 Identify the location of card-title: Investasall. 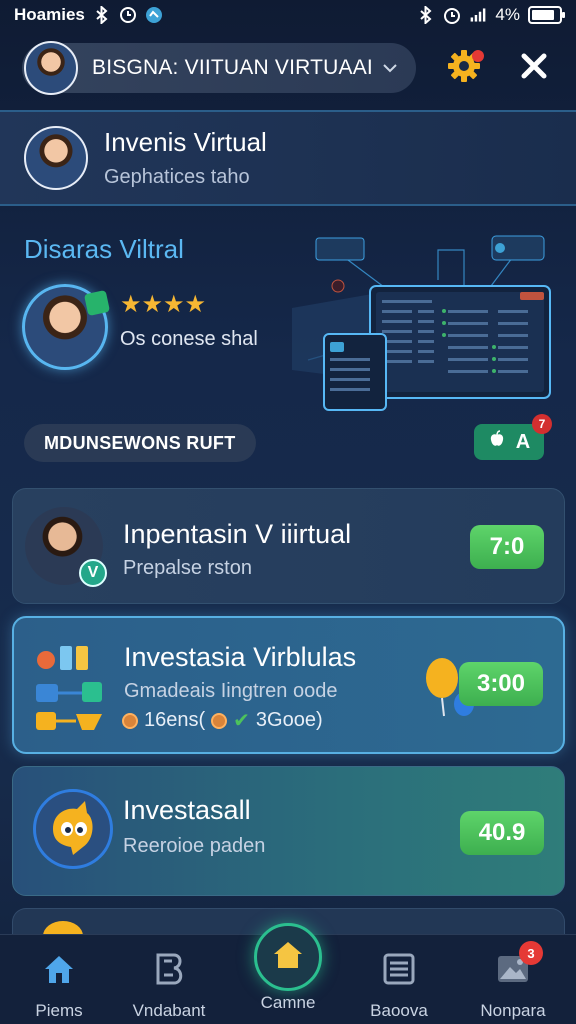
(187, 810).